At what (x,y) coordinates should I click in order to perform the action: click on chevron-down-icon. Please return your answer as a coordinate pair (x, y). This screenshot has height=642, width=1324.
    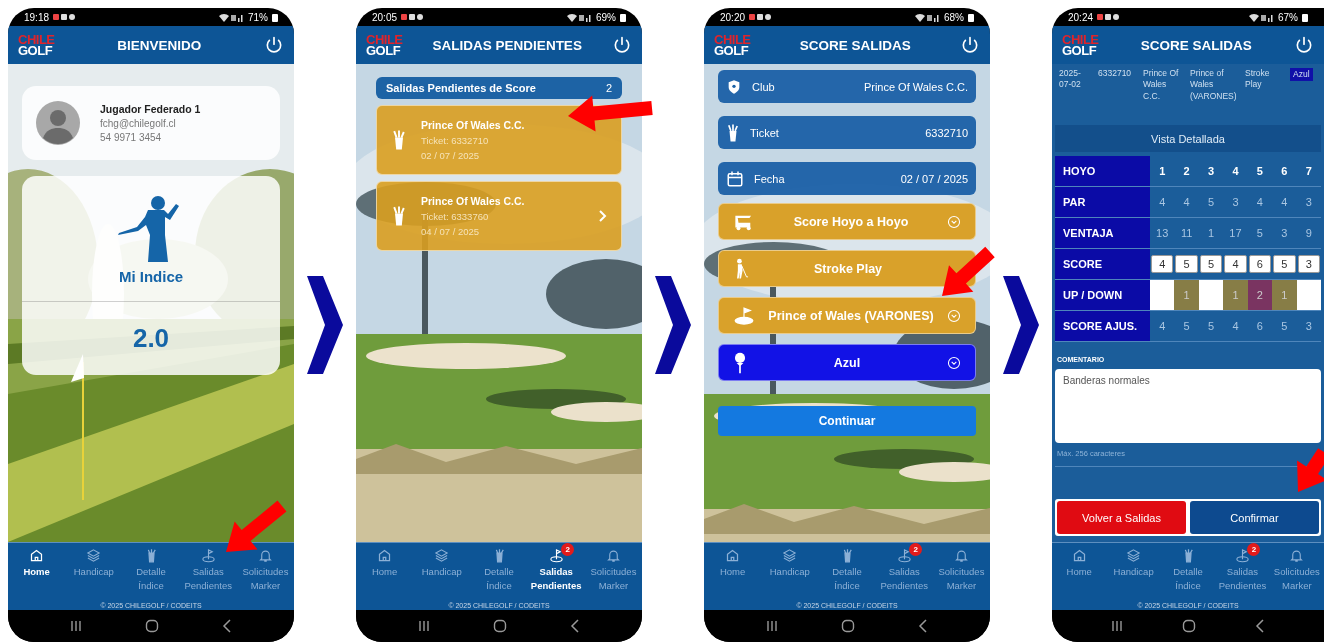
    Looking at the image, I should click on (954, 221).